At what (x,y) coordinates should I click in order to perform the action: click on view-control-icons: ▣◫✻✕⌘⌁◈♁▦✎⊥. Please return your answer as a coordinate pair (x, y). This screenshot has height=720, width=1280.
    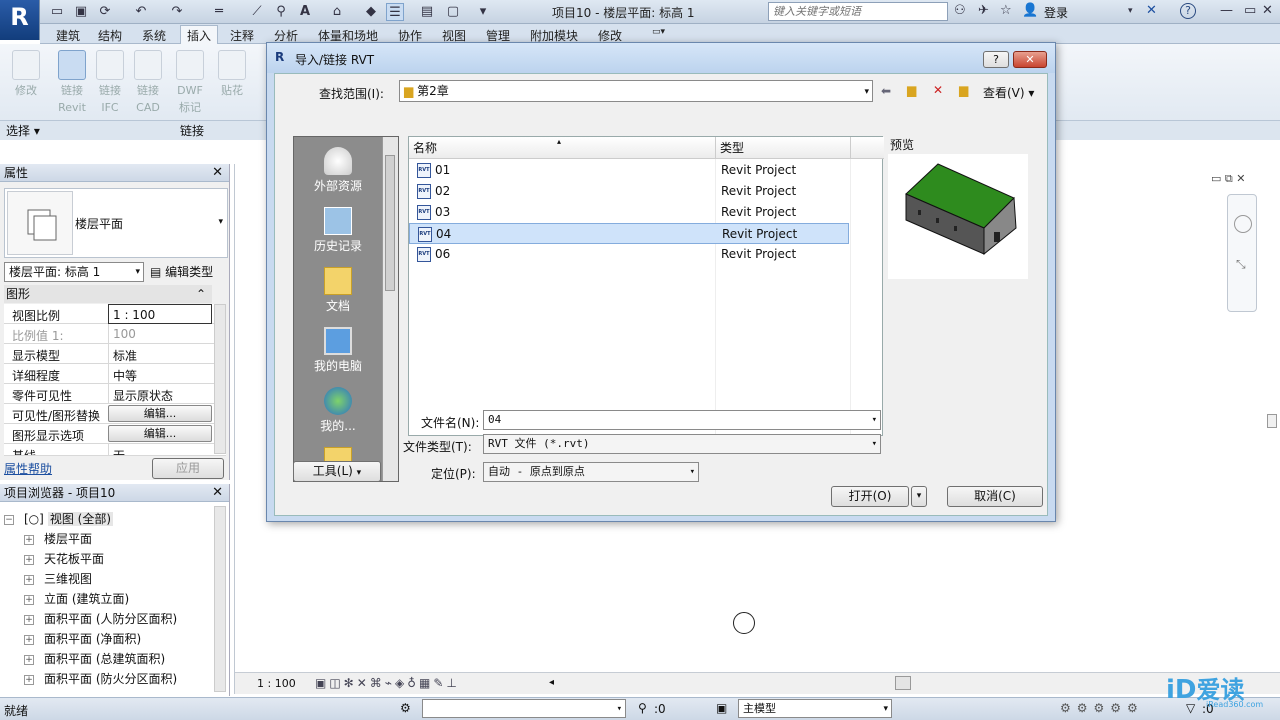
    Looking at the image, I should click on (387, 683).